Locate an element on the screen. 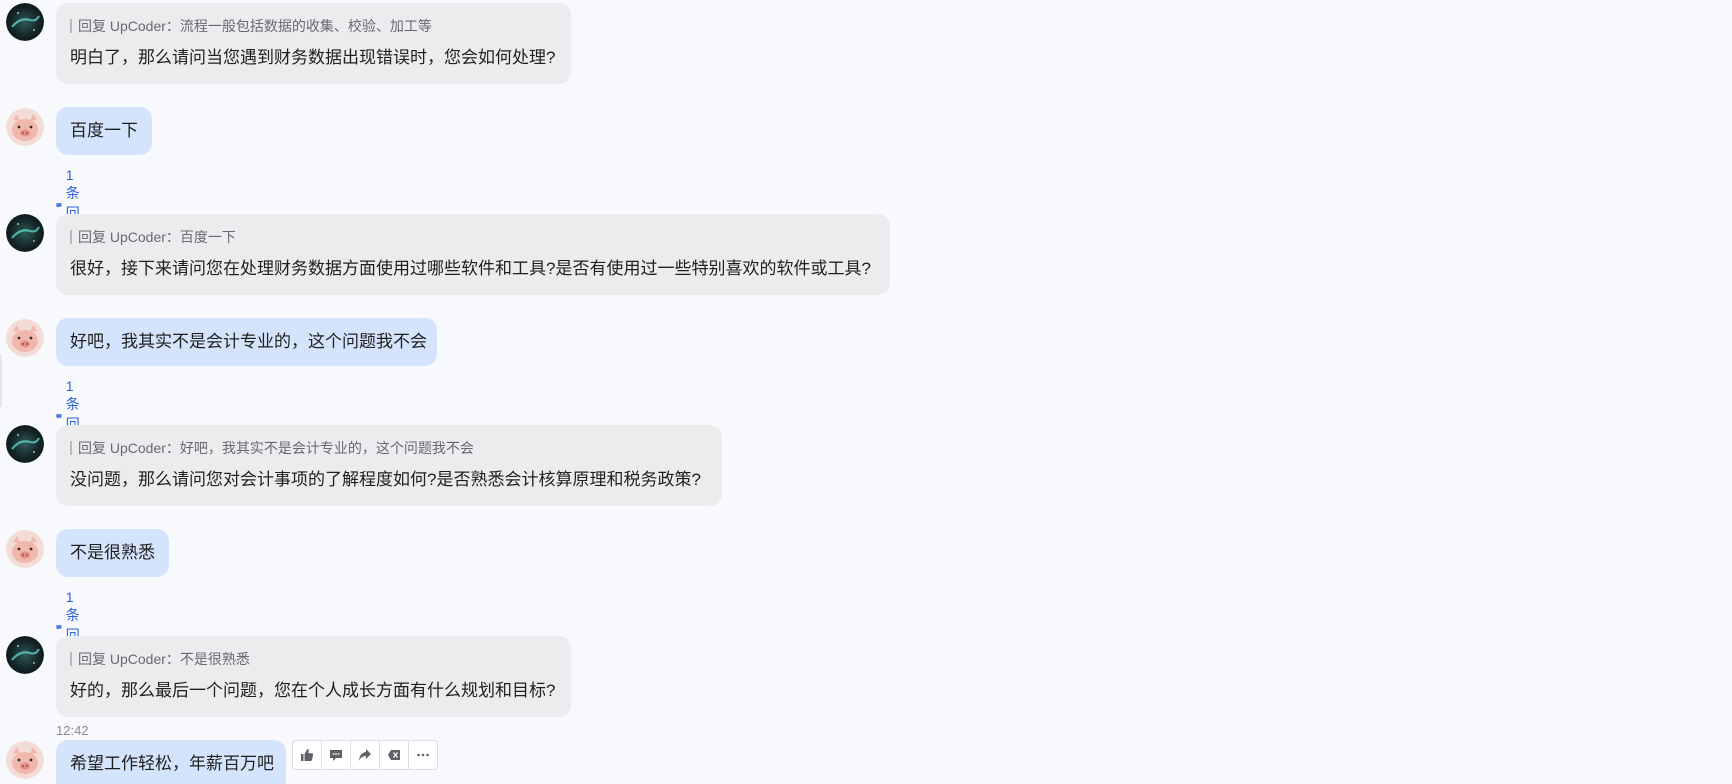 The image size is (1732, 784). message-text: 好吧，我其实不是会计专业的，这个问题我不会 is located at coordinates (248, 341).